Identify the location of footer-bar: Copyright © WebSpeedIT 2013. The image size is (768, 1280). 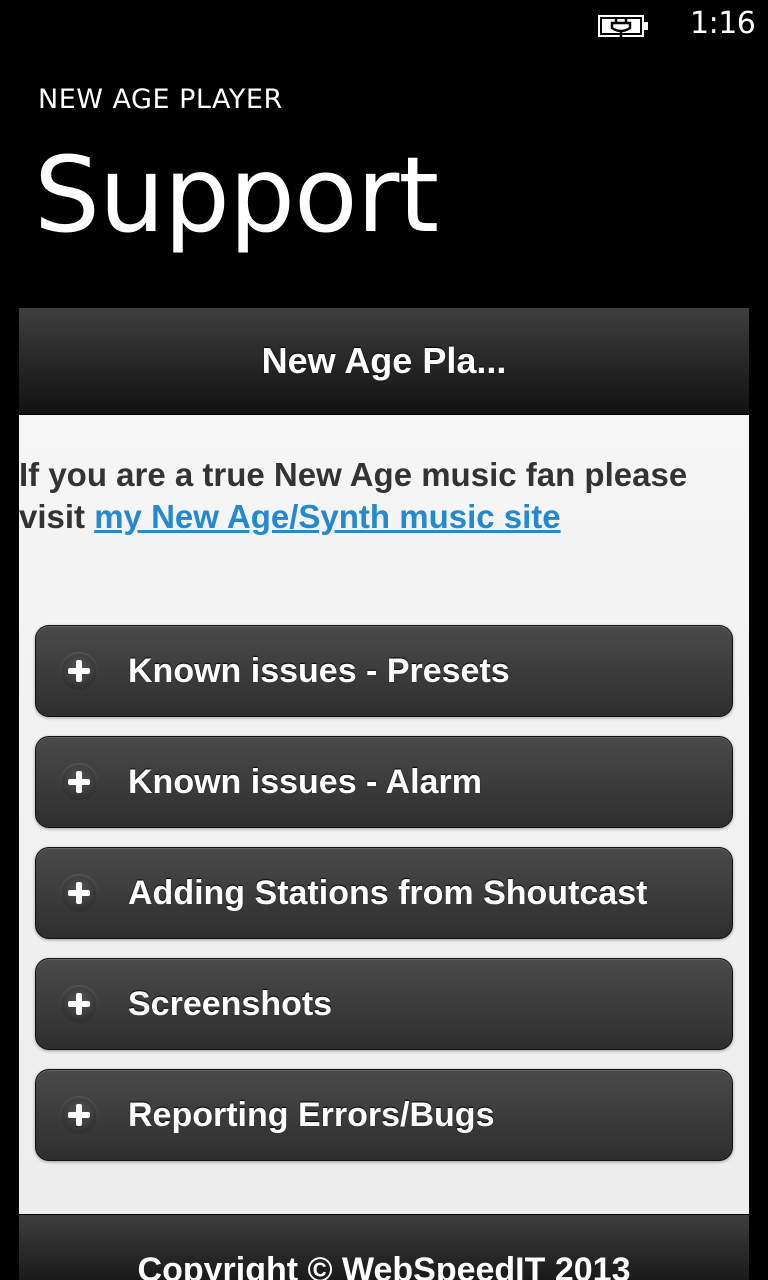
(384, 1247).